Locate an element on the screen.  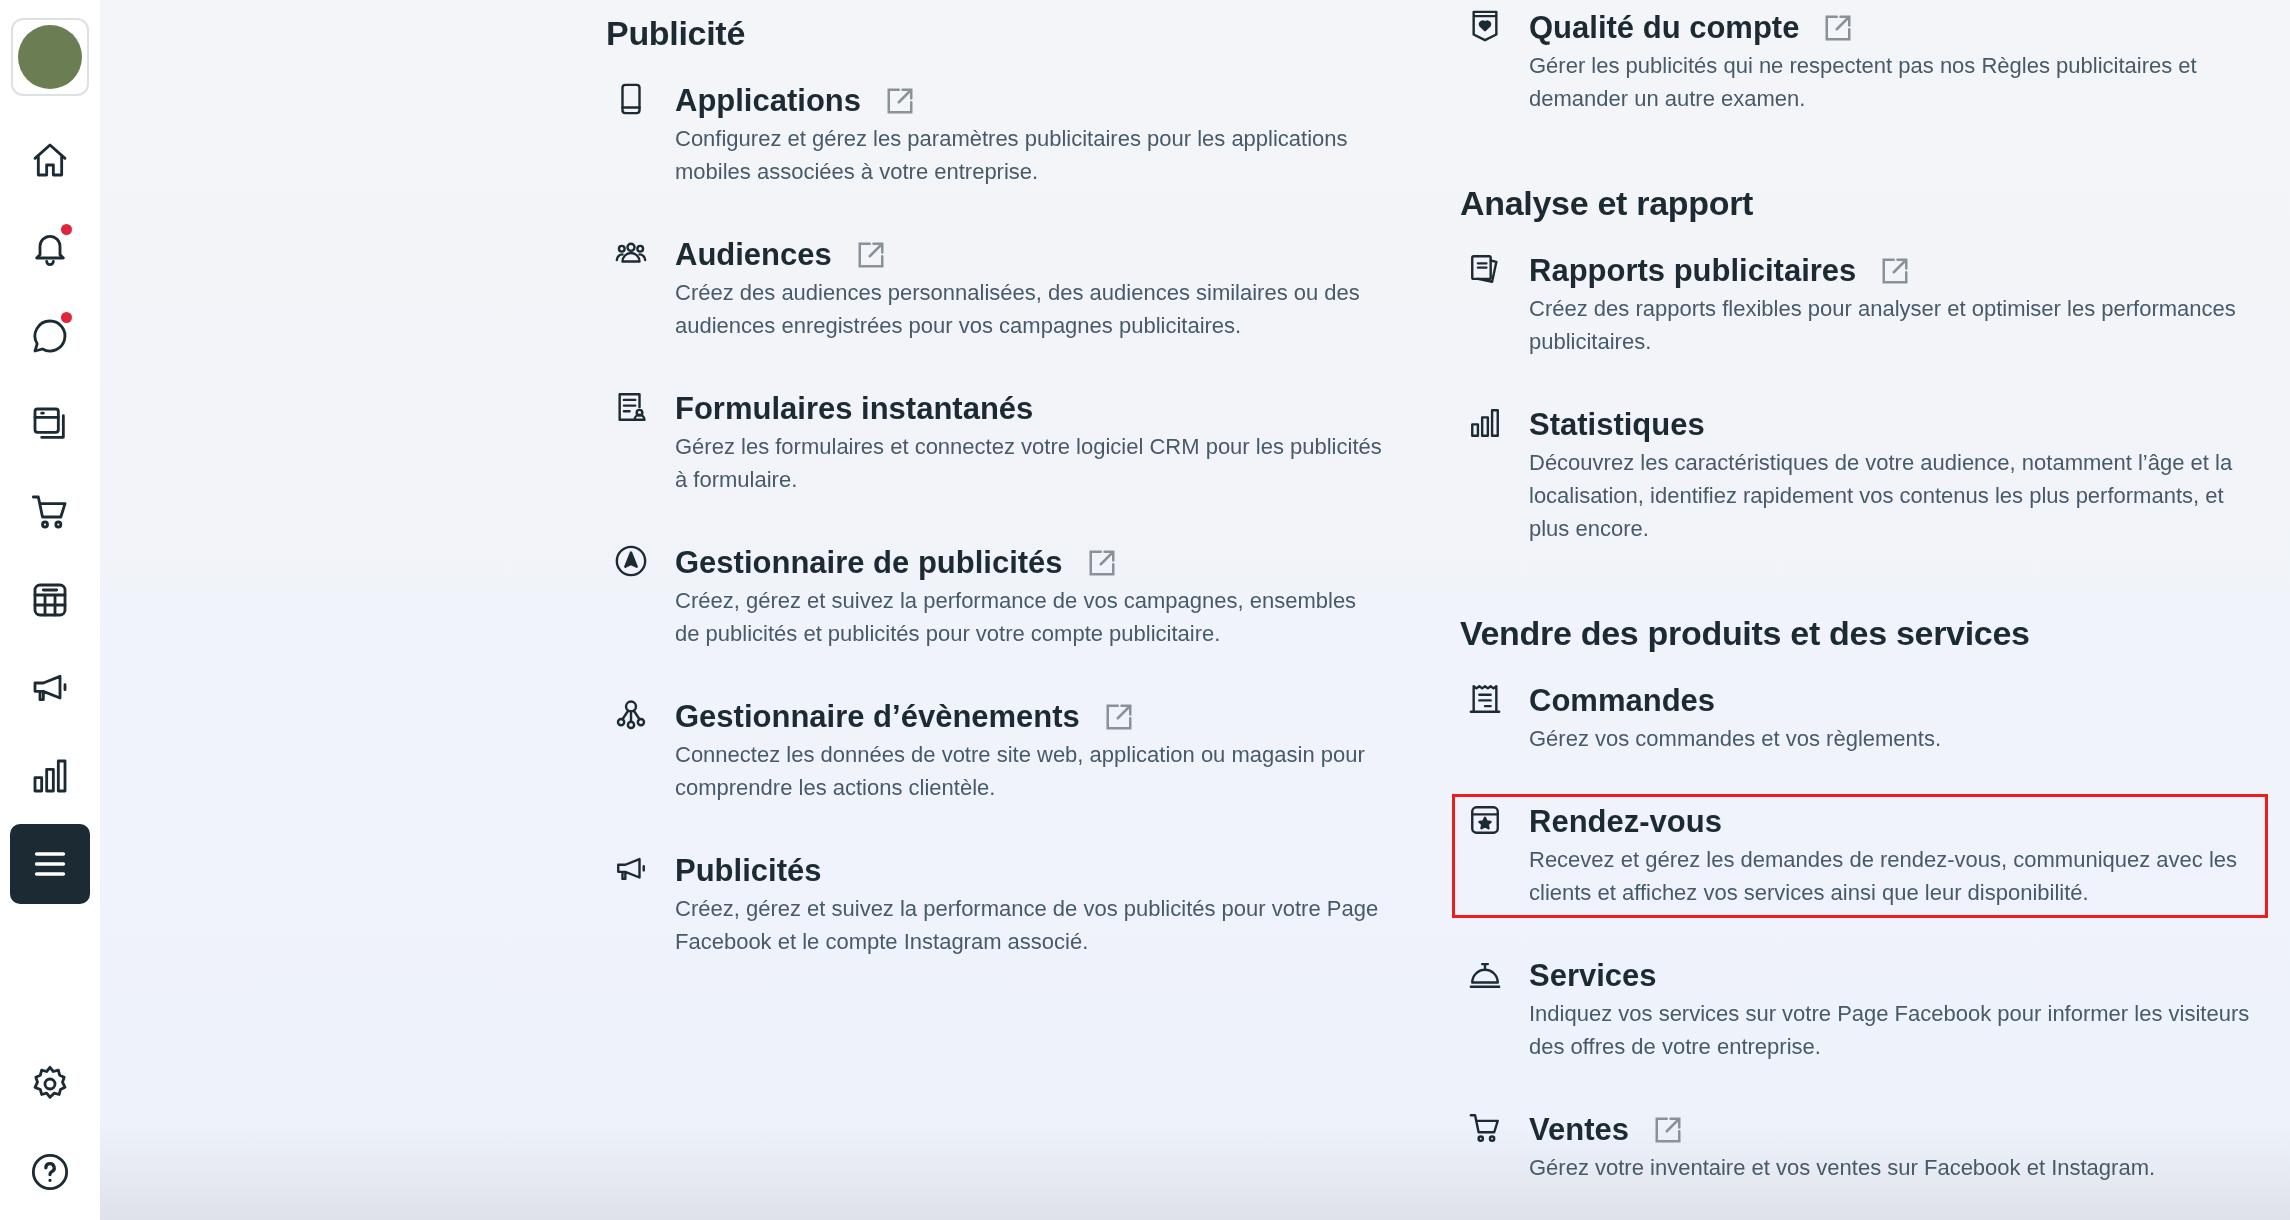
menu-item: Qualité du compte Gérer les publicités qui ne respectent pas nos Règles publicitaires et demander un autre examen. is located at coordinates (1860, 62).